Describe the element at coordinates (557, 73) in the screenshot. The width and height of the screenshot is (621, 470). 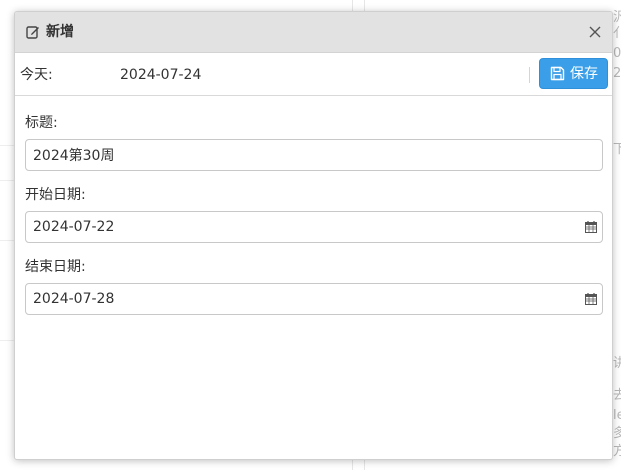
I see `floppy-disk-icon` at that location.